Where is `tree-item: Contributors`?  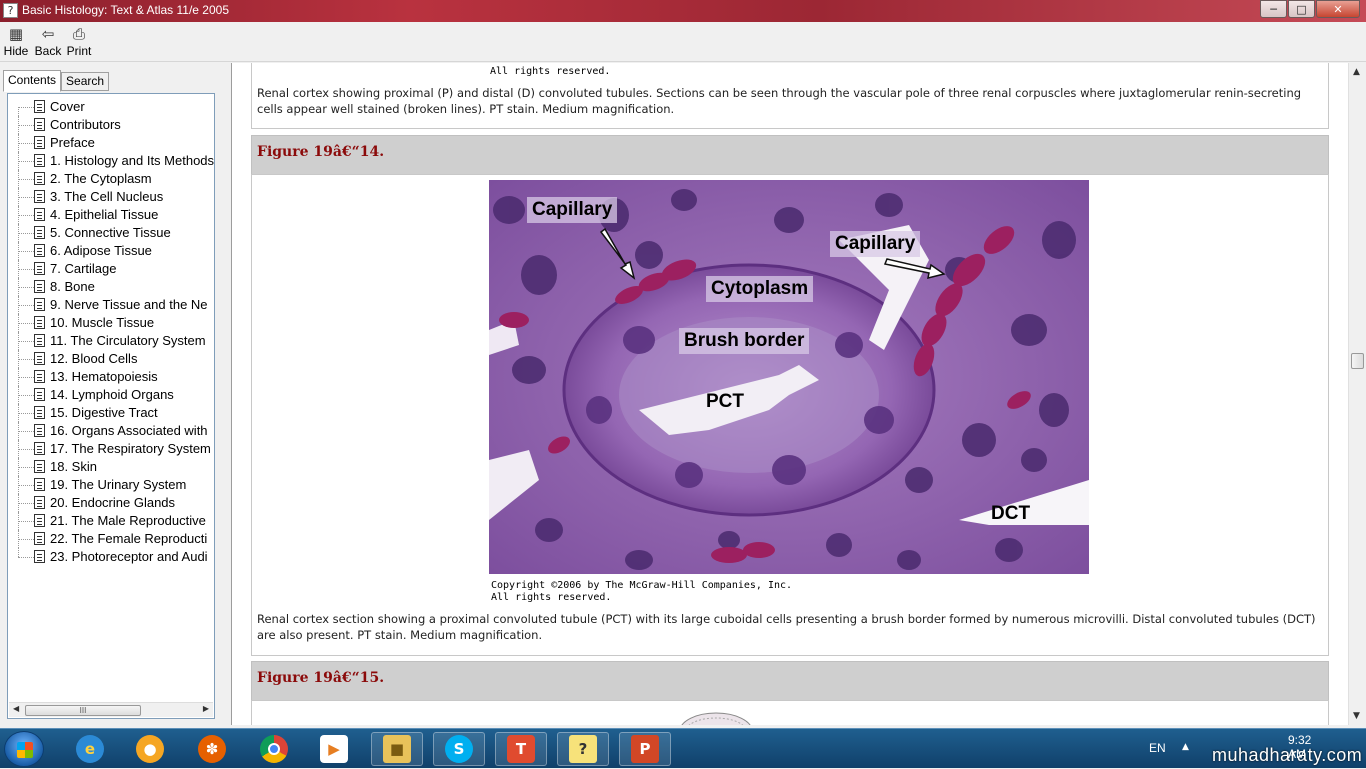 tree-item: Contributors is located at coordinates (112, 125).